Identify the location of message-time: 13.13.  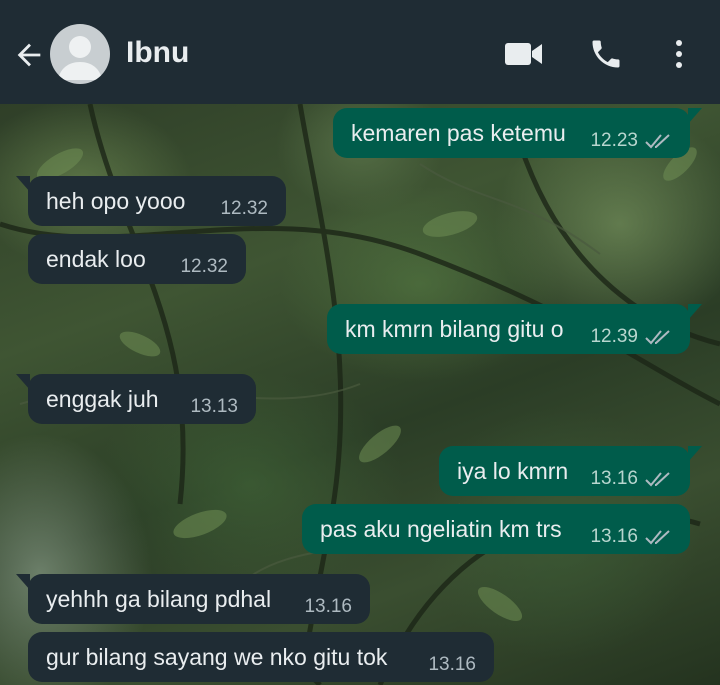
(214, 406).